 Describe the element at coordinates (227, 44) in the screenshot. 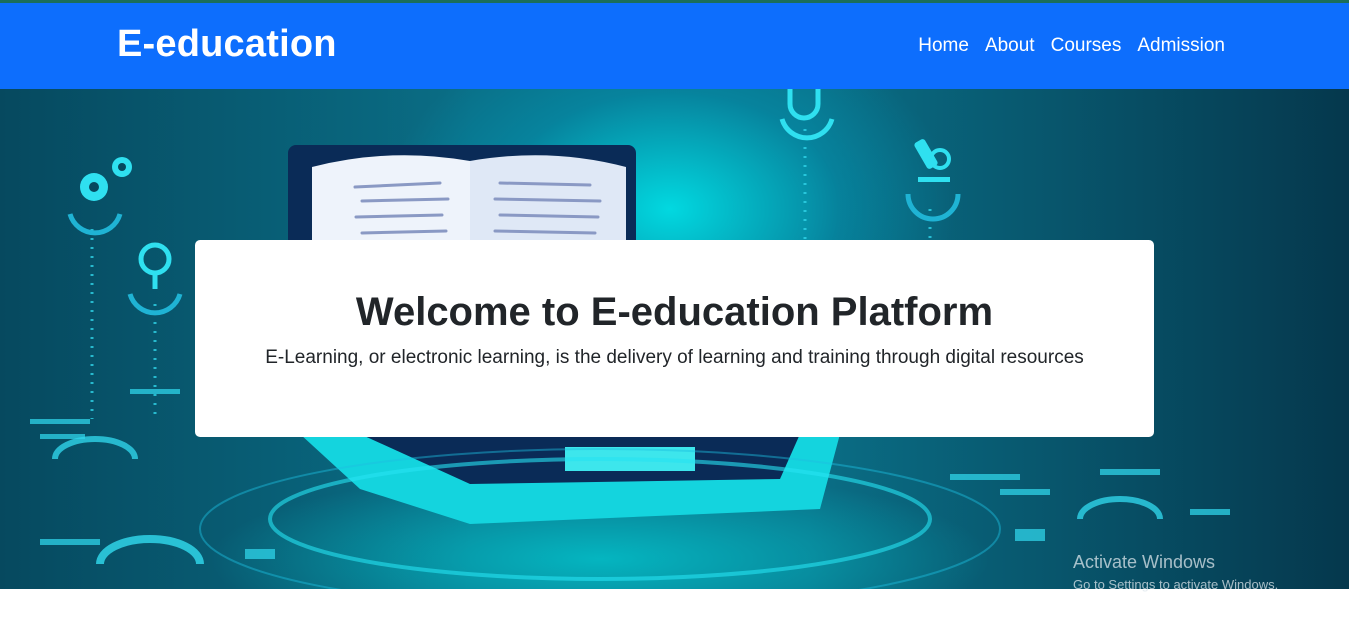

I see `brand-logo: E-education` at that location.